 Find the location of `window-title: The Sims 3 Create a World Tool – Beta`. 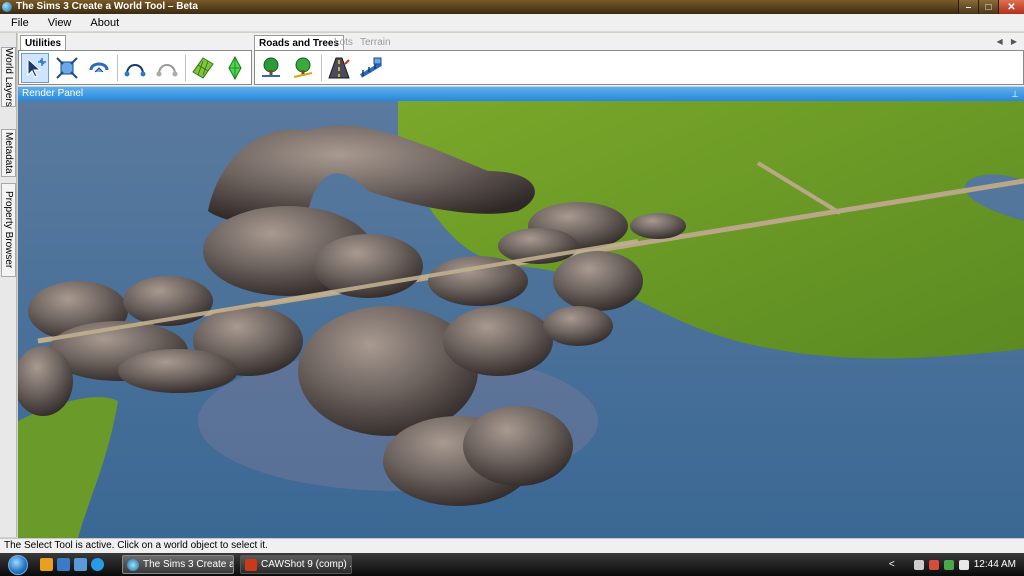

window-title: The Sims 3 Create a World Tool – Beta is located at coordinates (107, 6).